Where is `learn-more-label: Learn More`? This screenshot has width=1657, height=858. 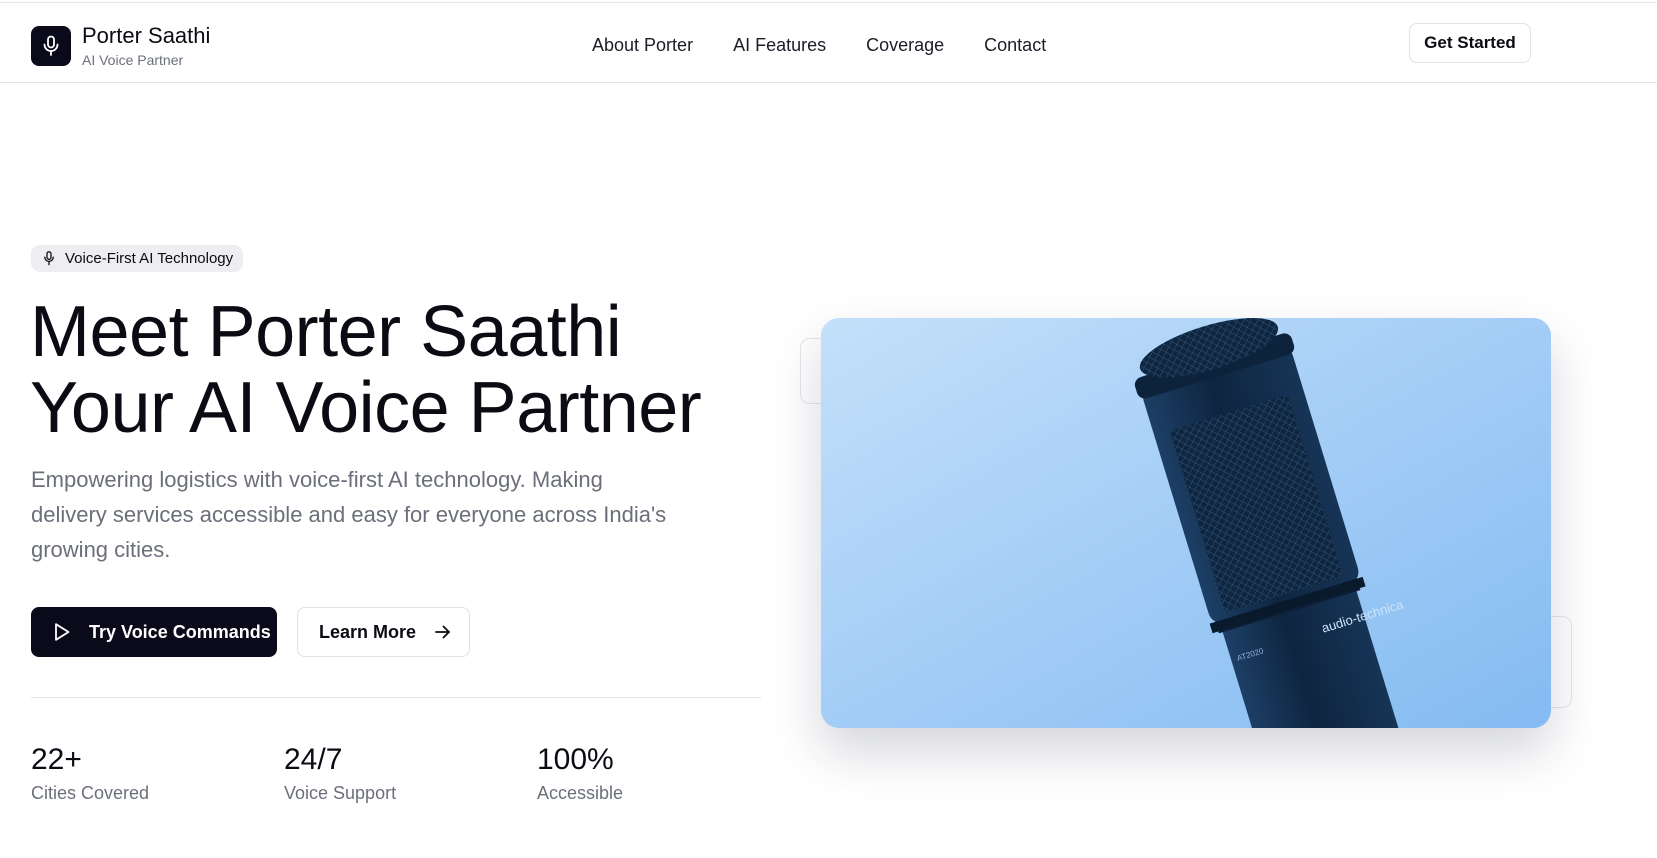
learn-more-label: Learn More is located at coordinates (368, 631).